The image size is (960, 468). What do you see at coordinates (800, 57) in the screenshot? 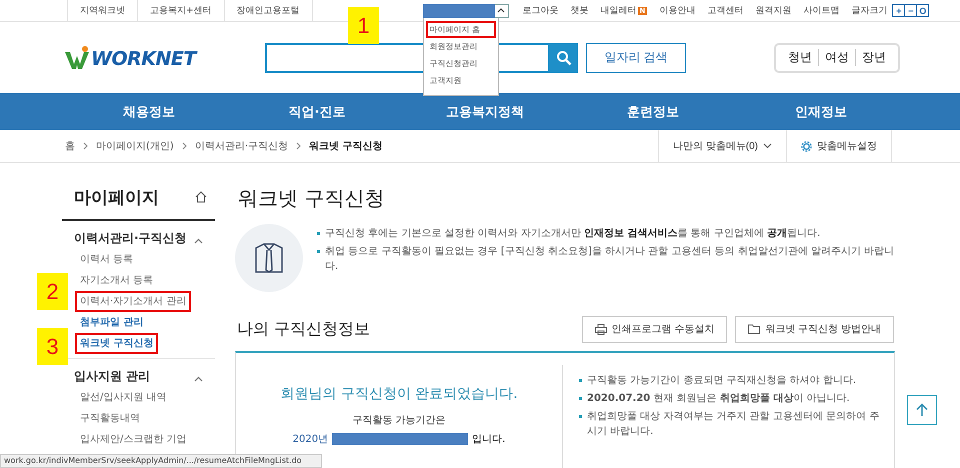
I see `audience-link: 청년` at bounding box center [800, 57].